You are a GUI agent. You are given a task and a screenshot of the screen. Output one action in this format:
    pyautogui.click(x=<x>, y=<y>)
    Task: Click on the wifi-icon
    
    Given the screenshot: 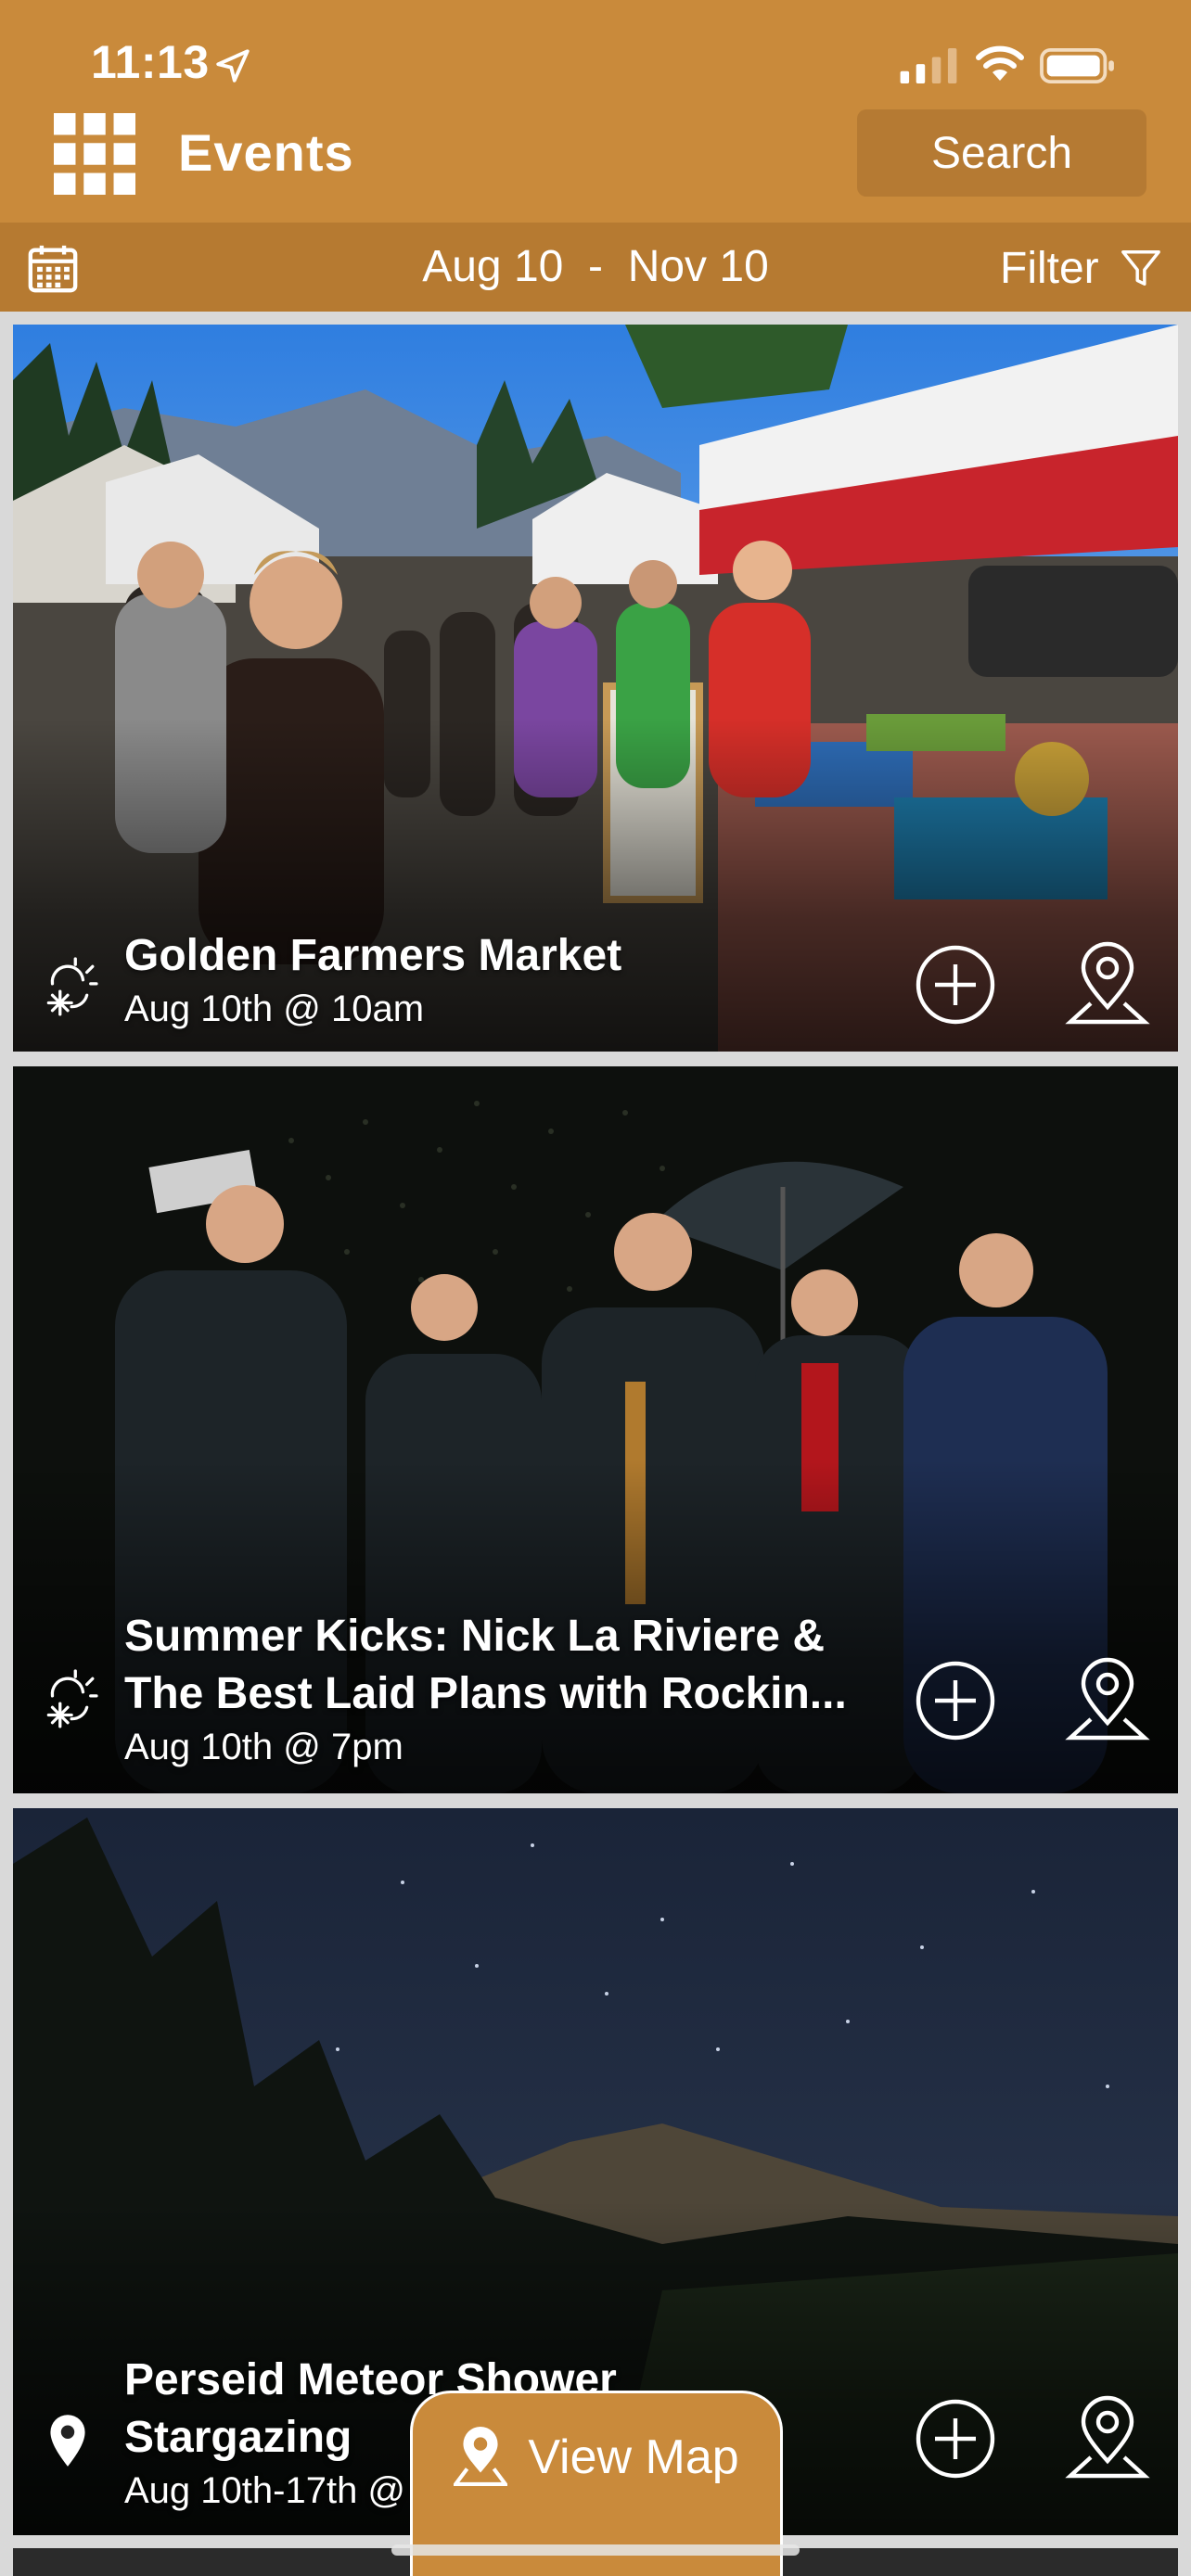 What is the action you would take?
    pyautogui.click(x=1000, y=63)
    